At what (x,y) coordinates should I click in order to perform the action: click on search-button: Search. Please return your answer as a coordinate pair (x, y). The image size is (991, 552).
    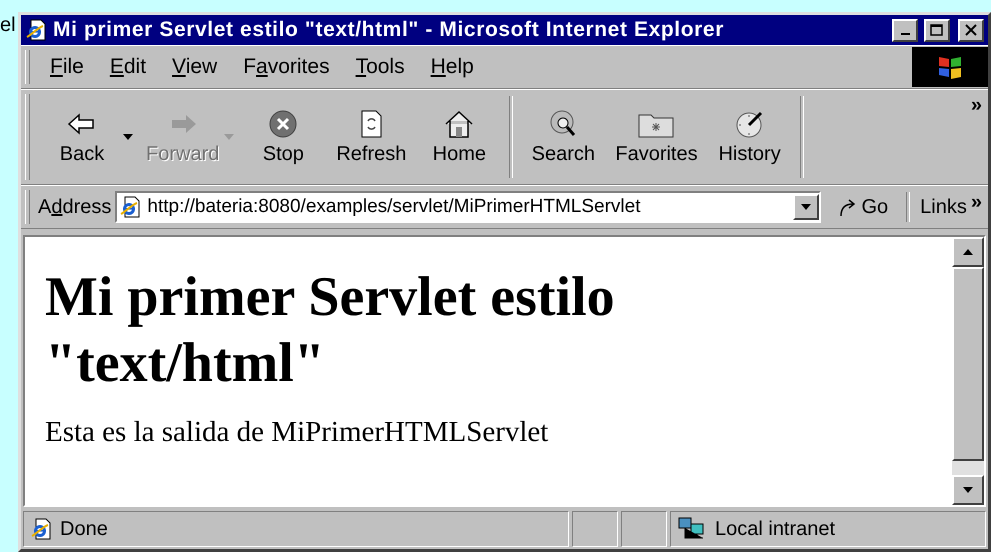
    Looking at the image, I should click on (563, 137).